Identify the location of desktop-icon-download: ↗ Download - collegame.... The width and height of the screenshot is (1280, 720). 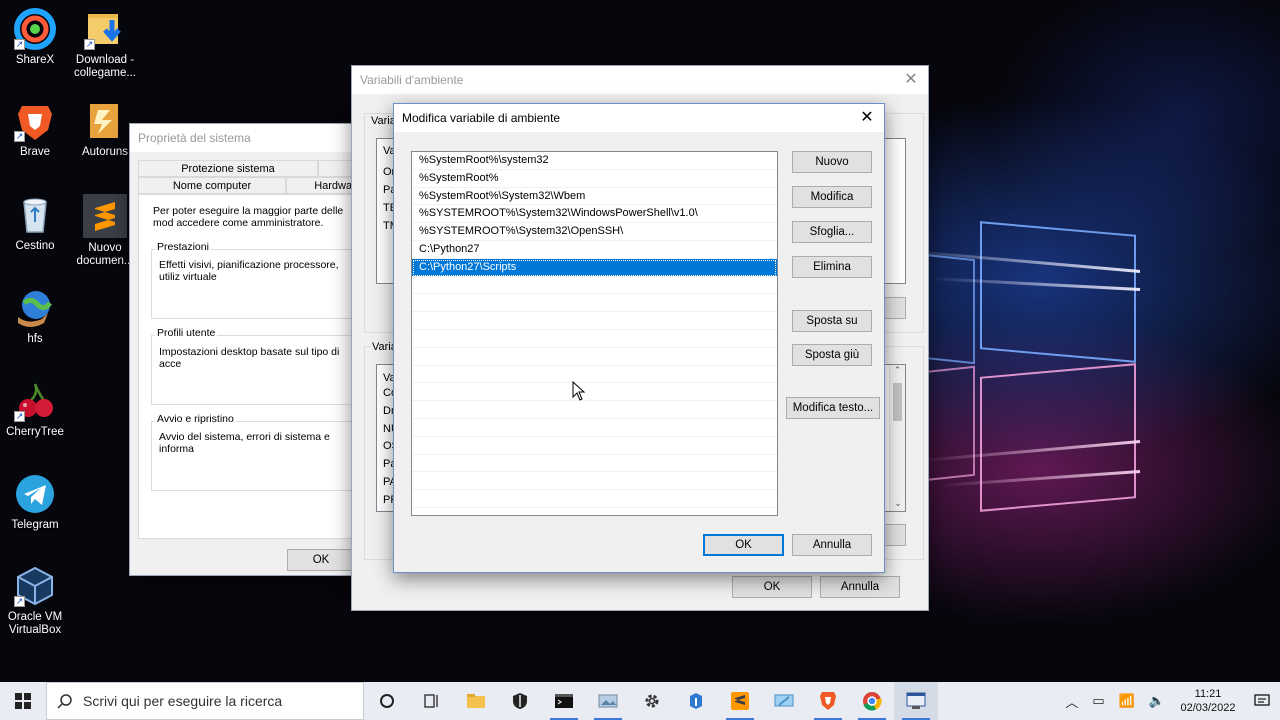
(105, 44).